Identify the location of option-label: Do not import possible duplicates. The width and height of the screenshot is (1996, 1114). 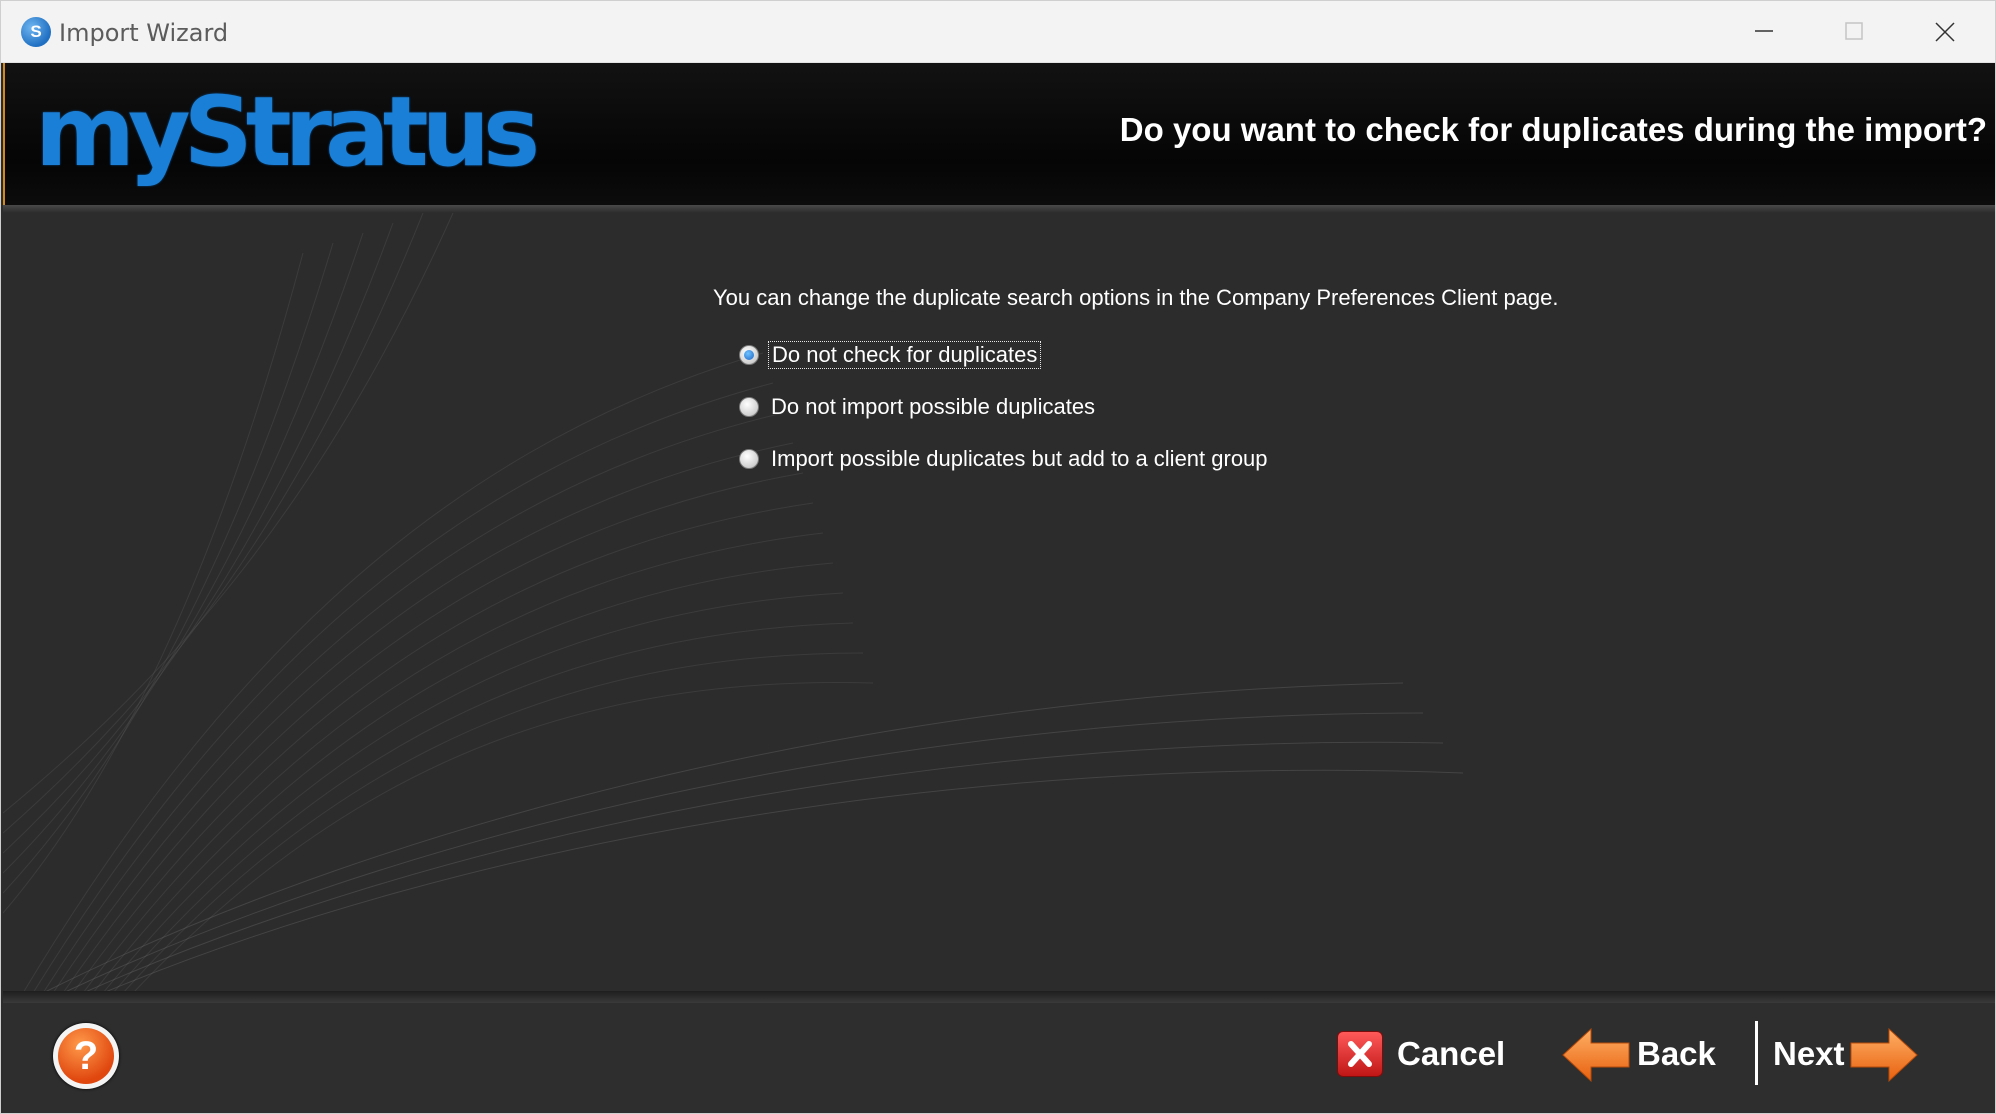
(933, 407).